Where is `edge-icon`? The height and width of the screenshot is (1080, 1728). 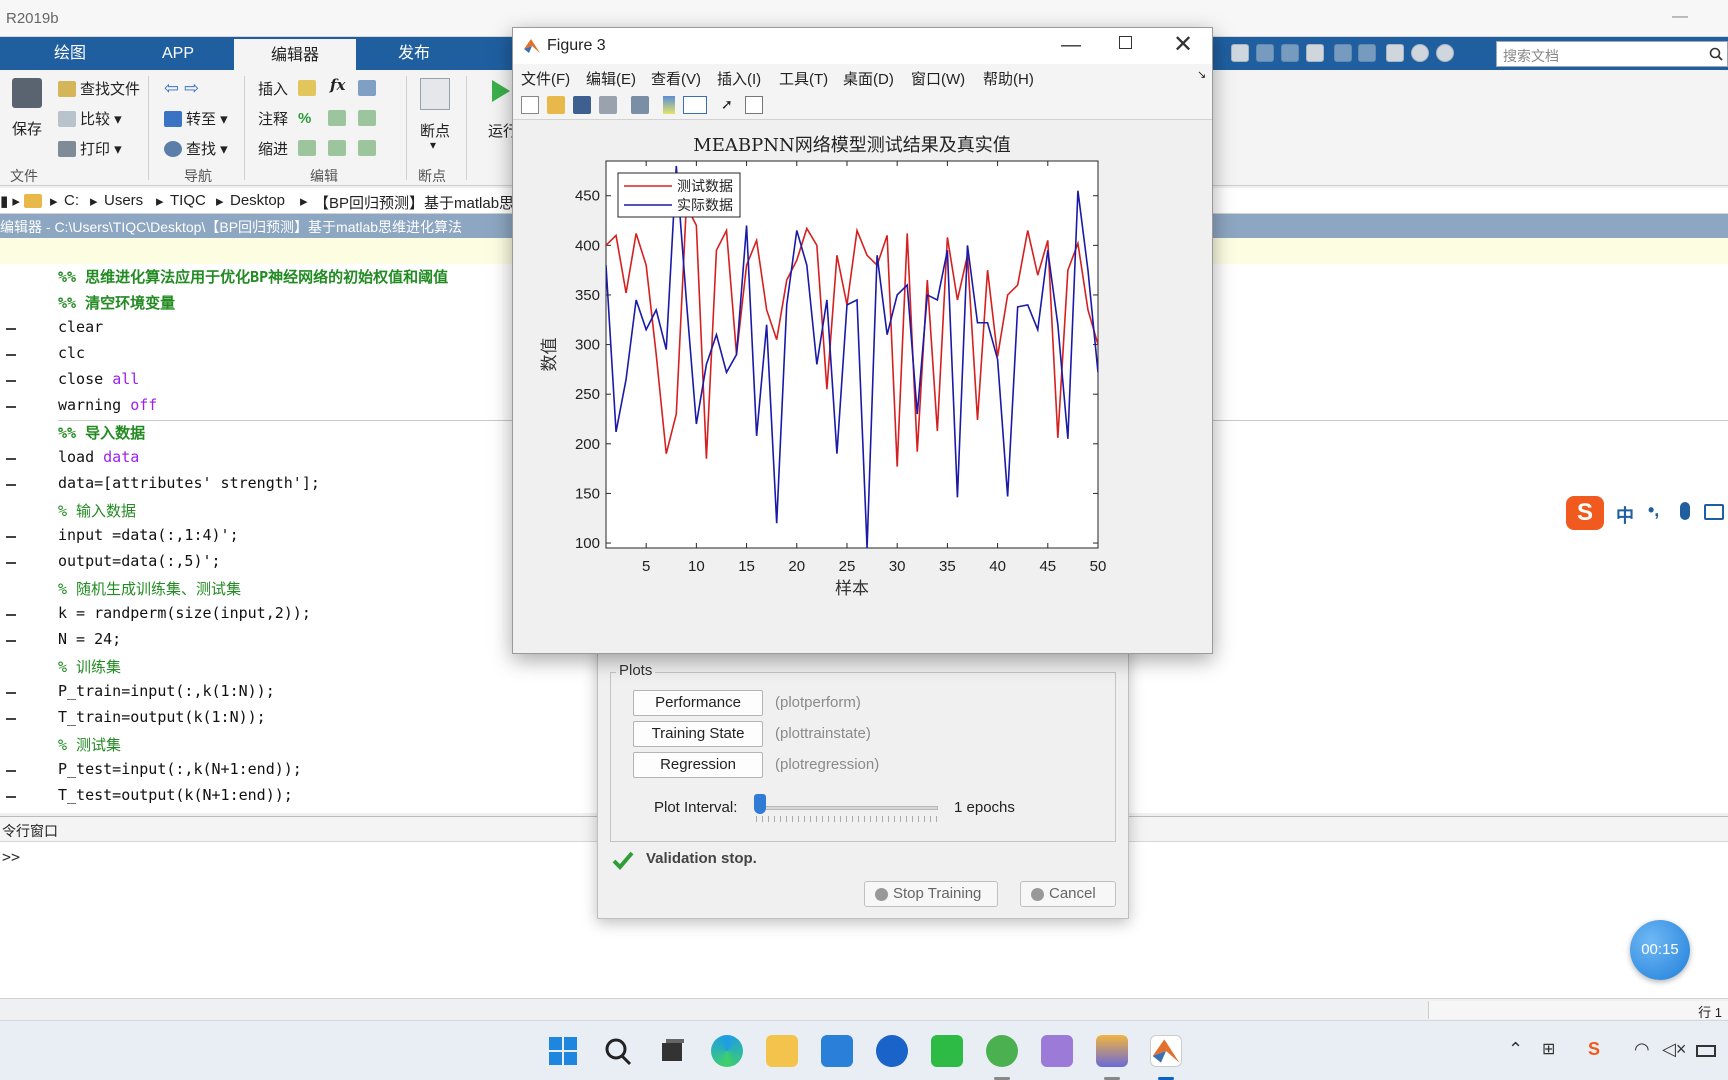 edge-icon is located at coordinates (727, 1051).